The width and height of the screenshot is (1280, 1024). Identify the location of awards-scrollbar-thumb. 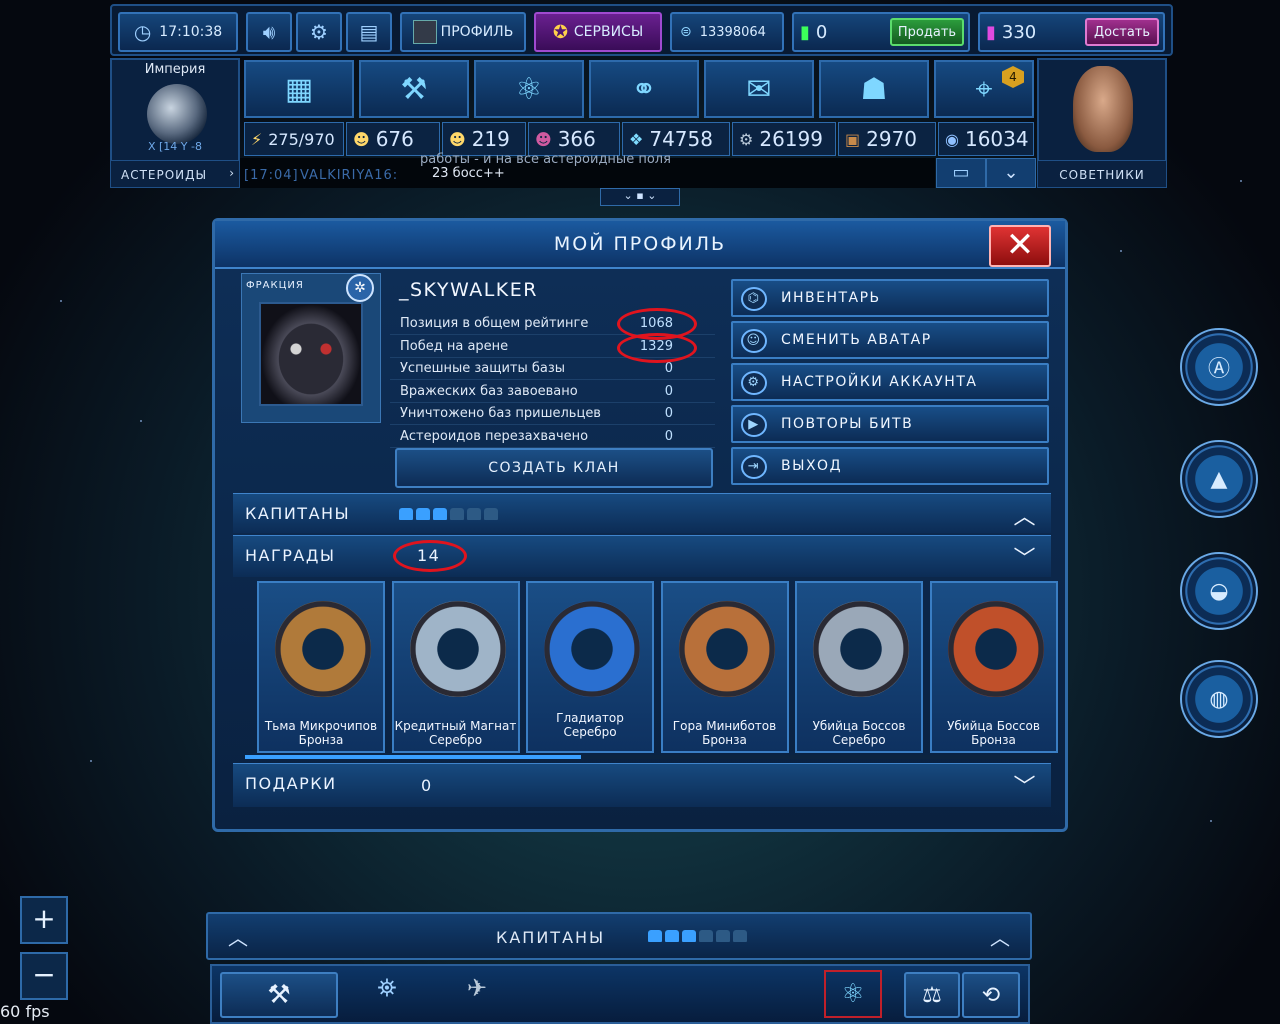
(413, 757).